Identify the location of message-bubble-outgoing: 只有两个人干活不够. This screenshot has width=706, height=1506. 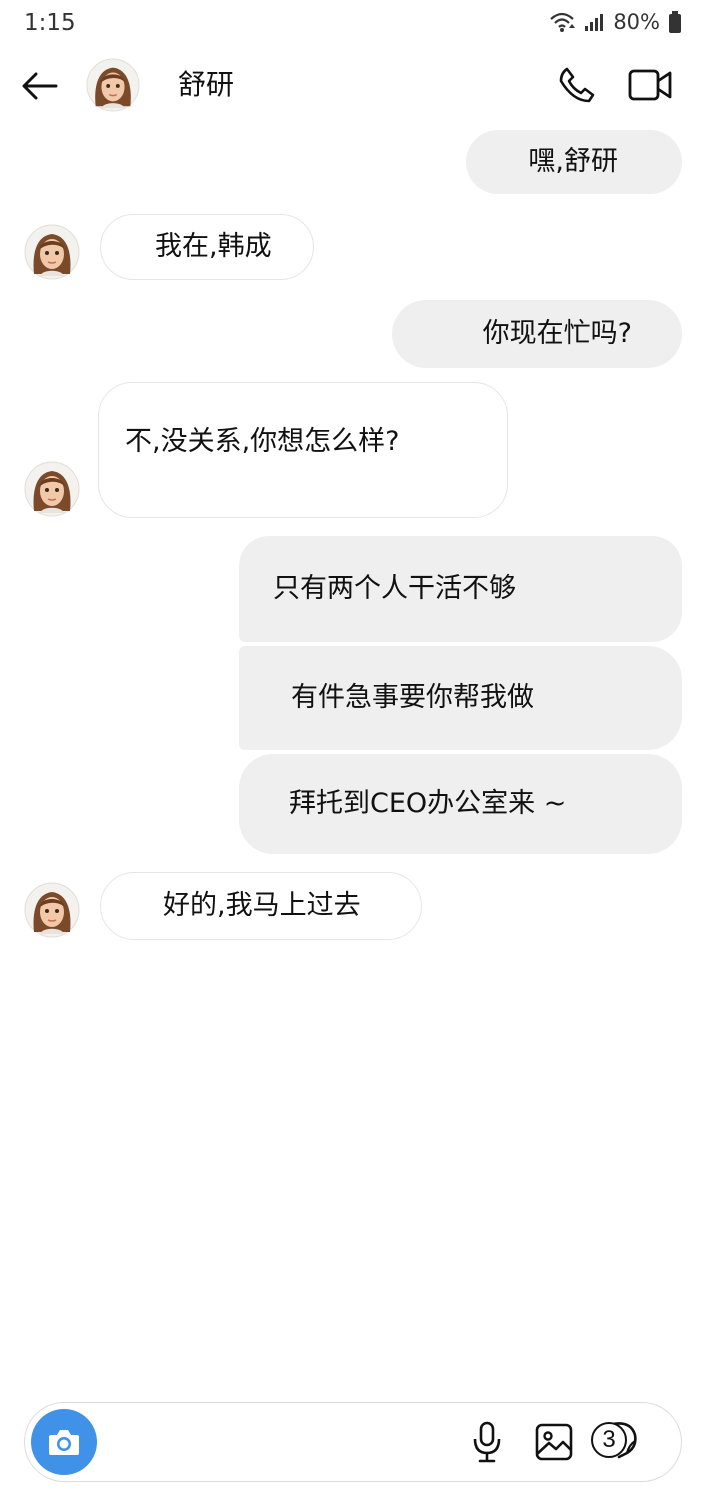
(460, 589).